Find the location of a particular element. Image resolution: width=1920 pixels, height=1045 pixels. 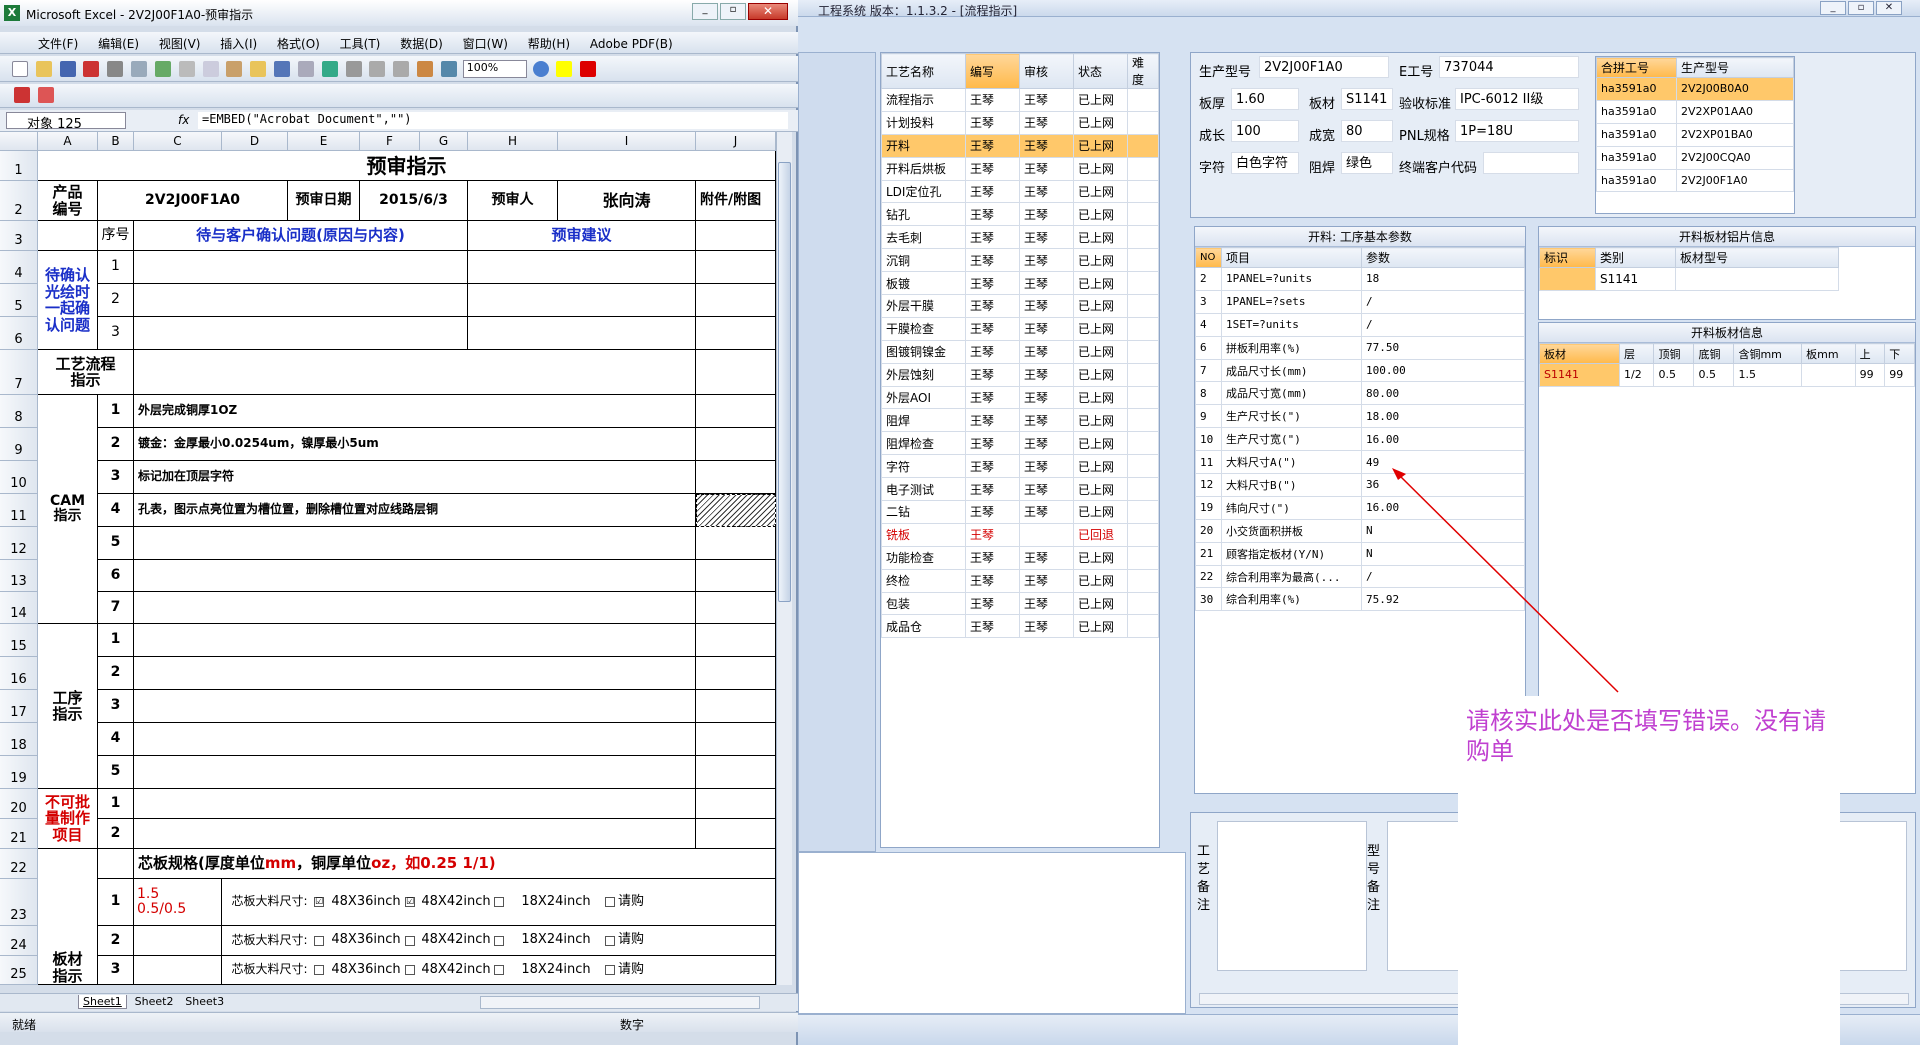

annotation-text: 请核实此处是否填写错误。没有请购单 is located at coordinates (1646, 736).